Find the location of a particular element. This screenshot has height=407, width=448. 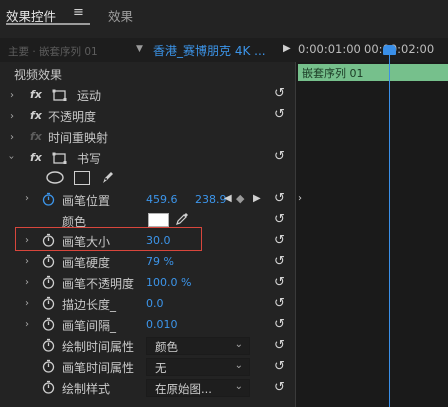

paint-style-dropdown: 在原始图... ⌄ is located at coordinates (198, 388).